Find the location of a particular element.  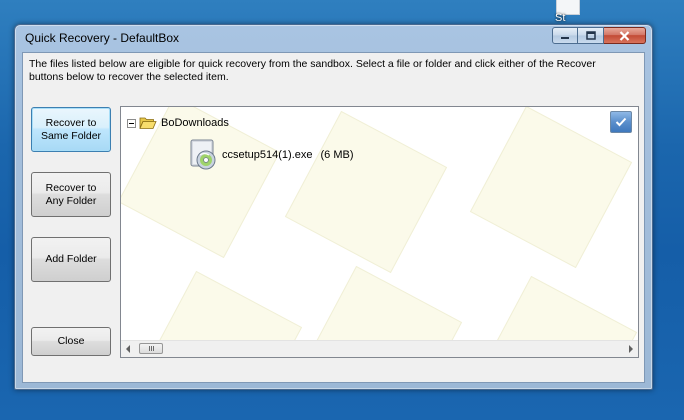

minimize-button is located at coordinates (565, 35).